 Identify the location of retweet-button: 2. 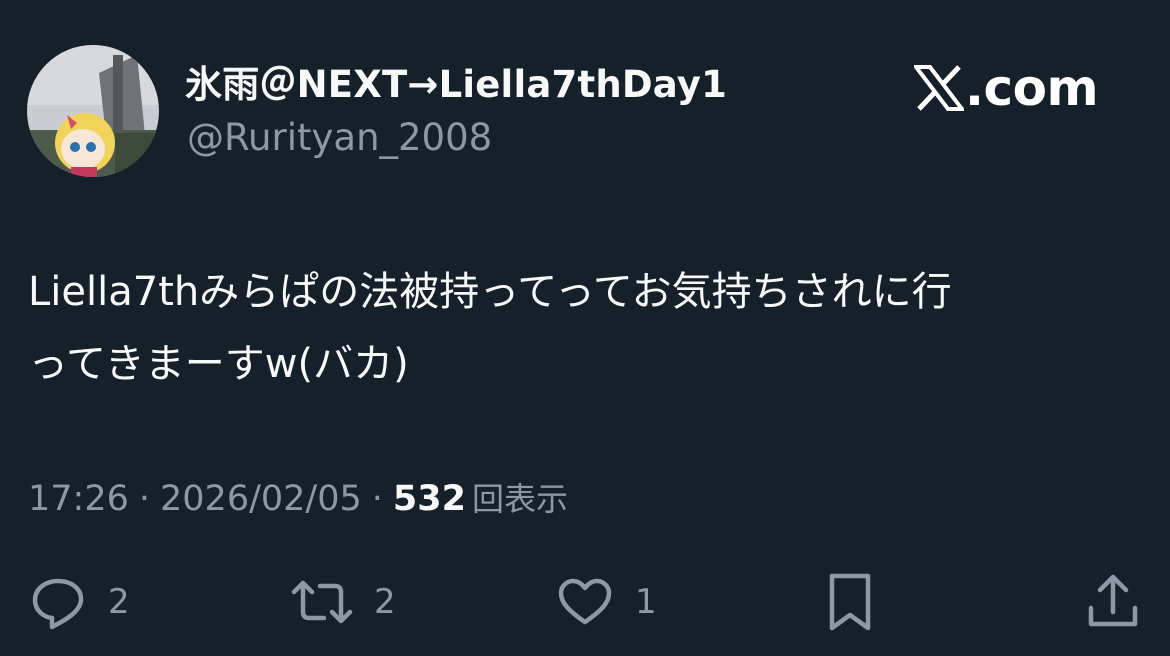
(343, 602).